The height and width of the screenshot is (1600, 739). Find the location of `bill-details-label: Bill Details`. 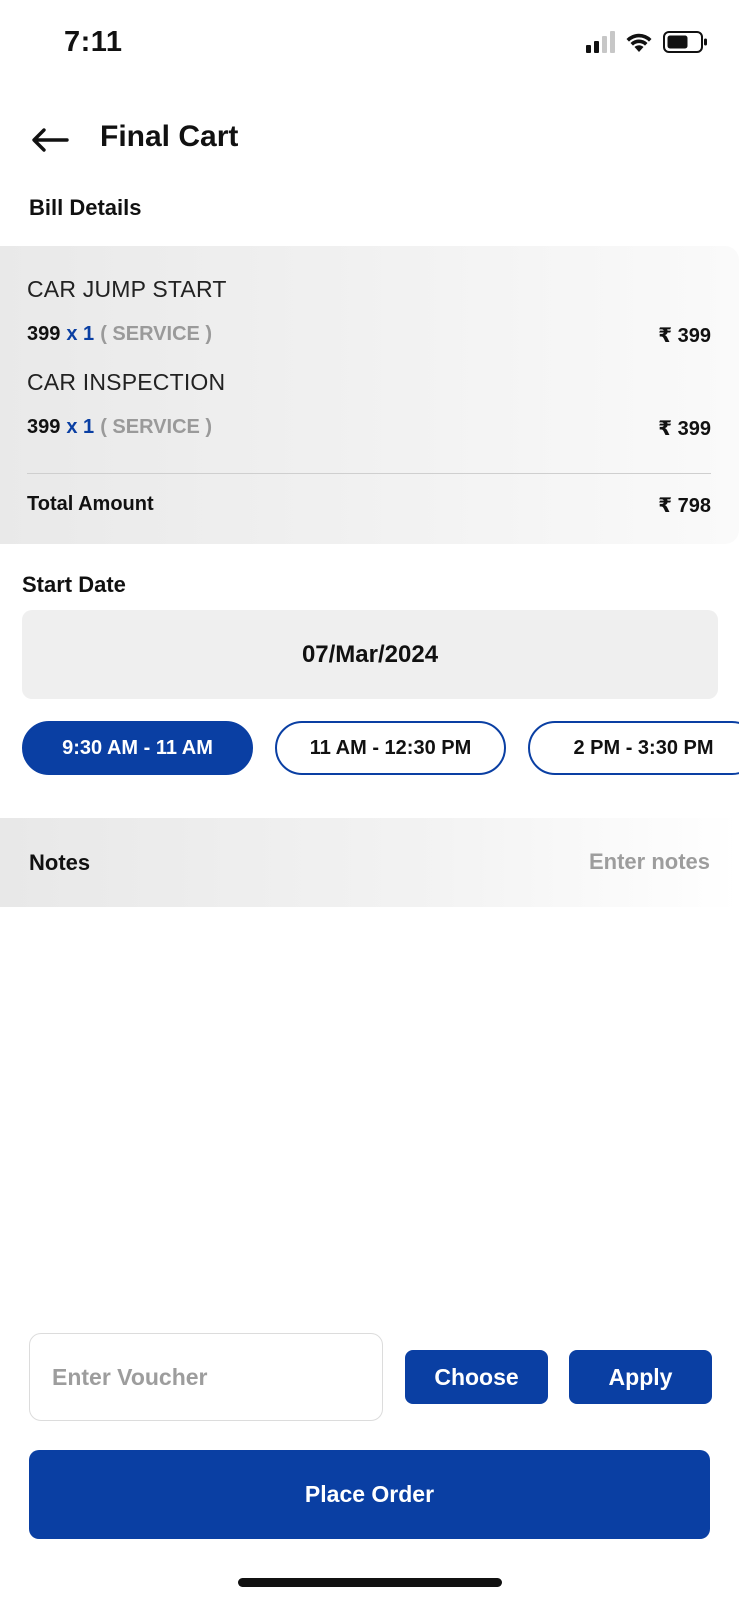

bill-details-label: Bill Details is located at coordinates (85, 207).